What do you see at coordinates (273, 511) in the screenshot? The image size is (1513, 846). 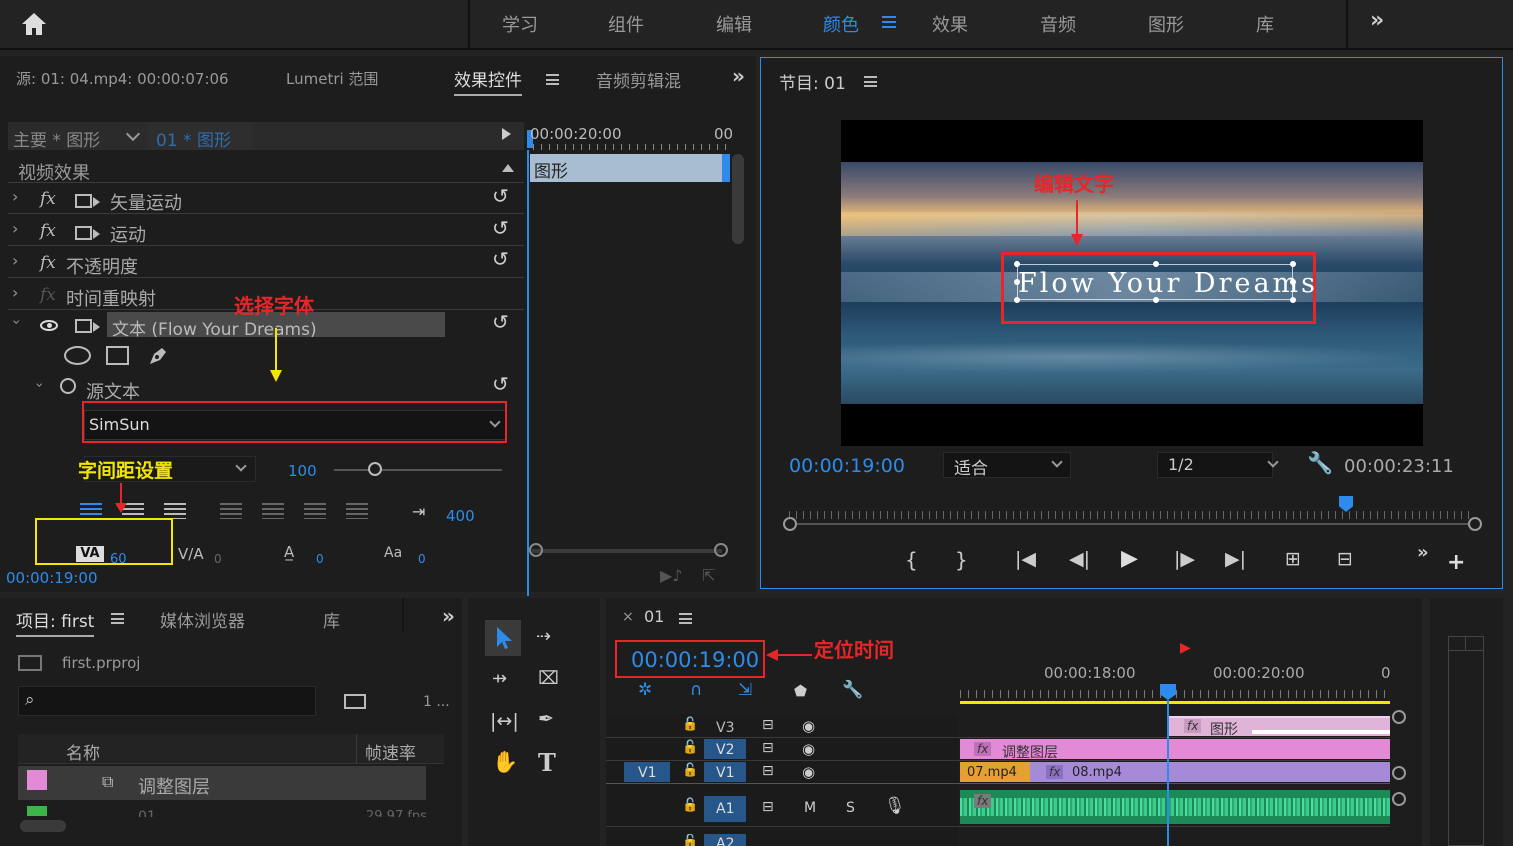 I see `justify-2-icon` at bounding box center [273, 511].